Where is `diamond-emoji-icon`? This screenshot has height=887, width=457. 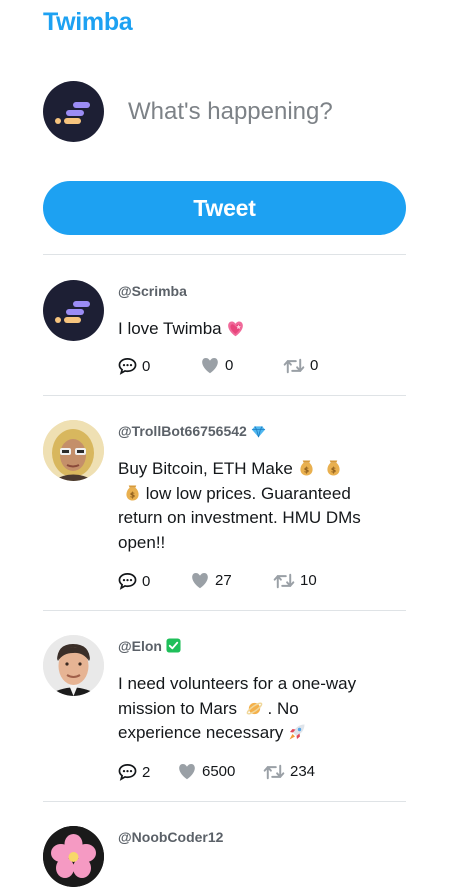
diamond-emoji-icon is located at coordinates (258, 432).